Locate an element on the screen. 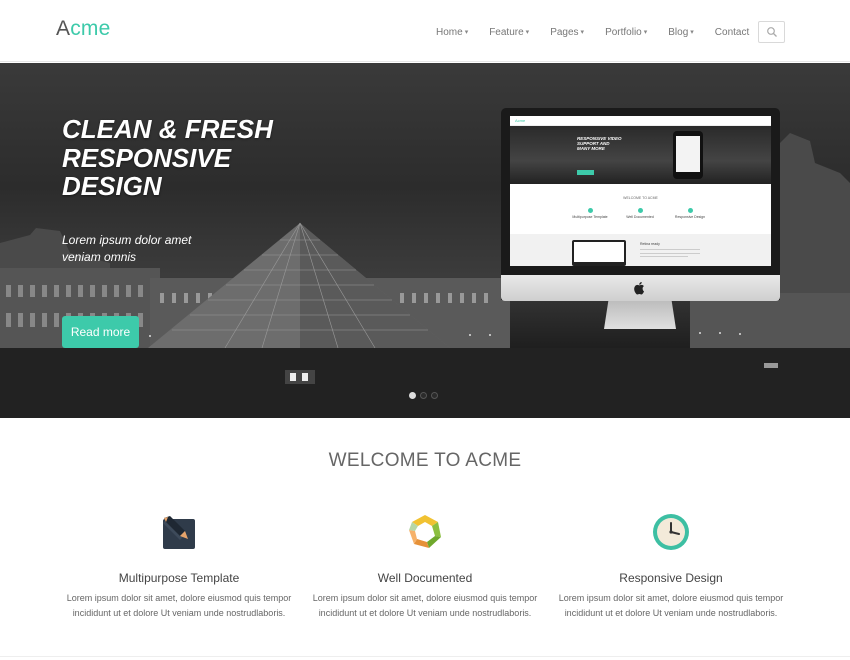  read-more-button: Read more is located at coordinates (100, 332).